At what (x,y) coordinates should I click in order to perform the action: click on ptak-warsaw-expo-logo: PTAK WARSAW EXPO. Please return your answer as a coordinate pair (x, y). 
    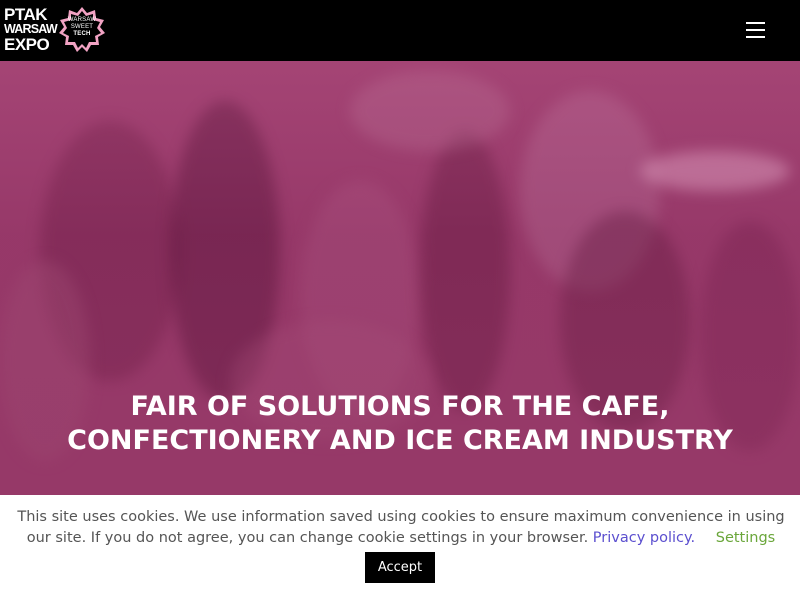
    Looking at the image, I should click on (31, 29).